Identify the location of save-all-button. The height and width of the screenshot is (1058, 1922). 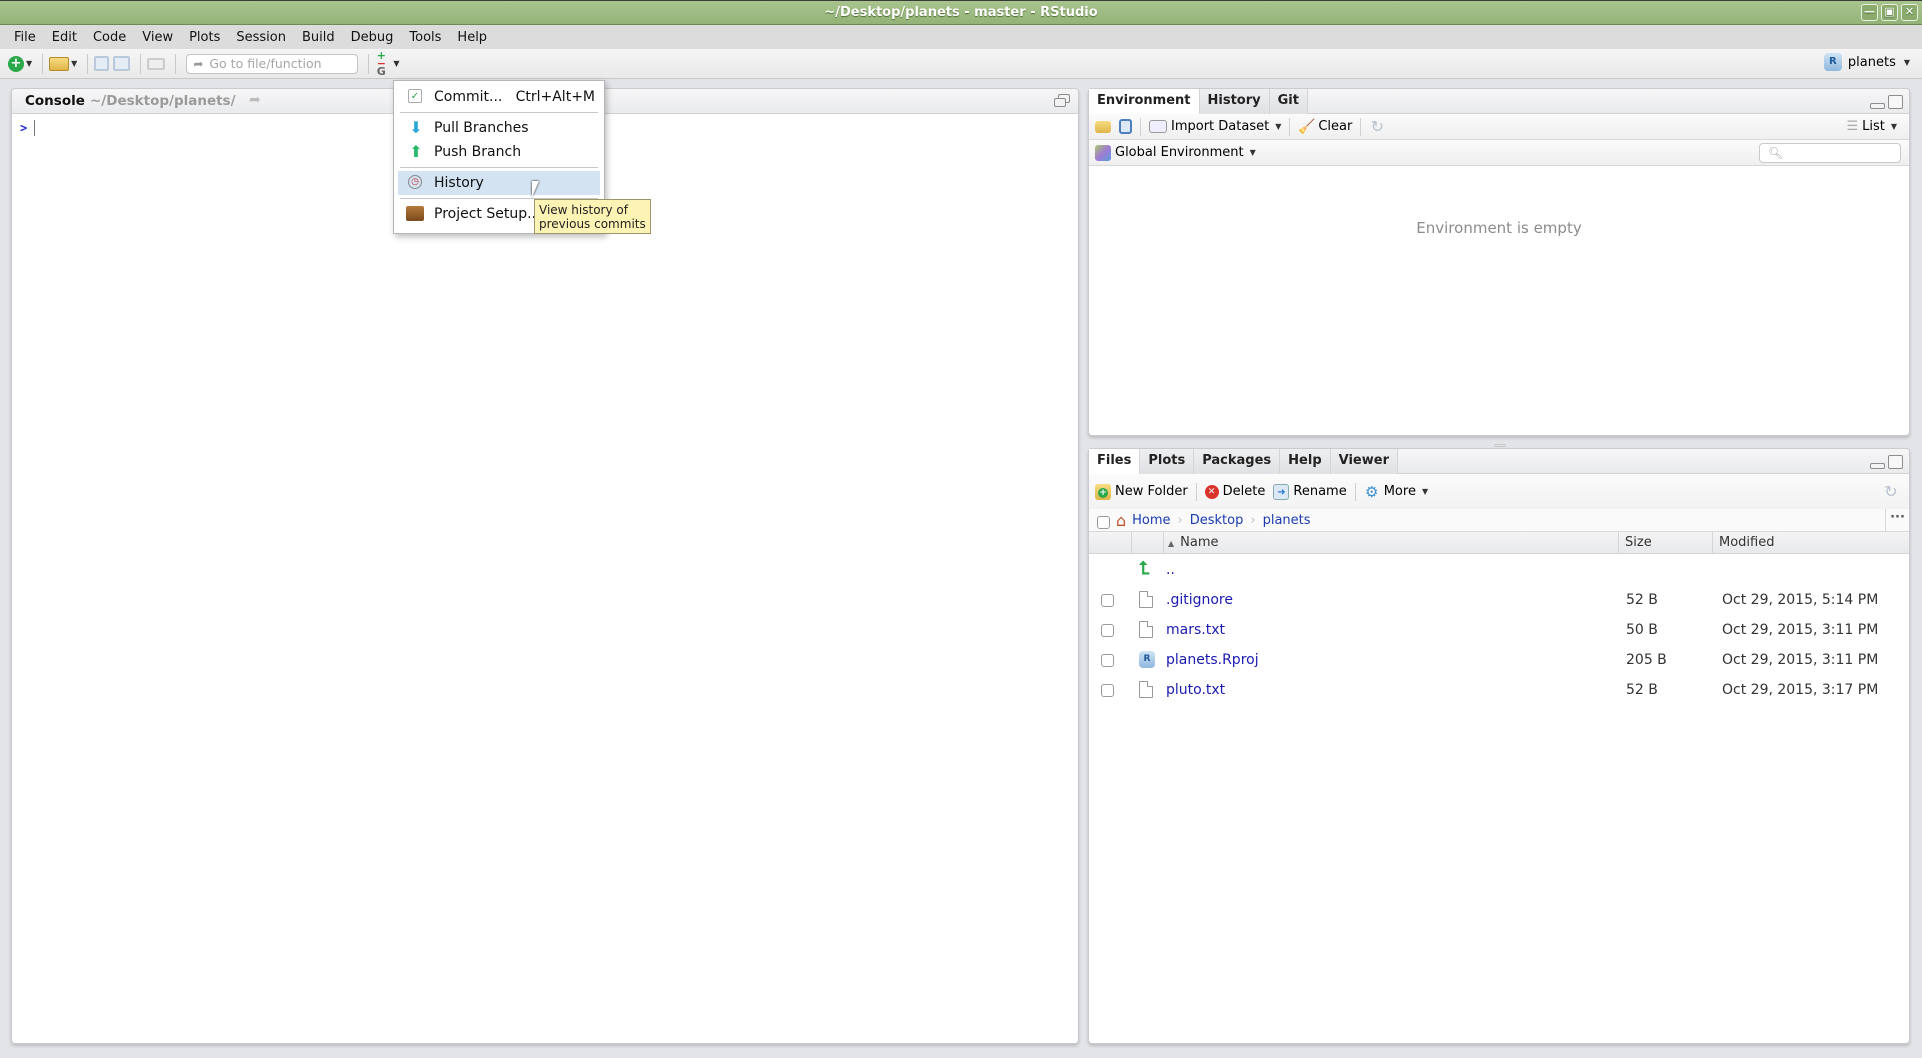
(122, 64).